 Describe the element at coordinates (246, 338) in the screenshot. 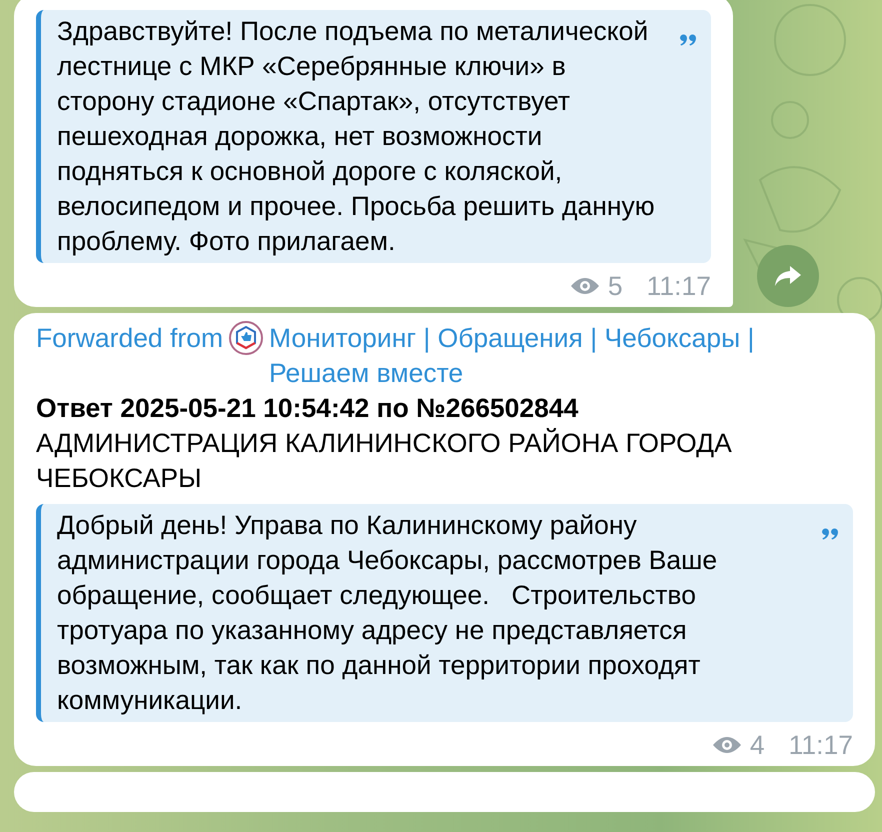

I see `channel-logo-icon` at that location.